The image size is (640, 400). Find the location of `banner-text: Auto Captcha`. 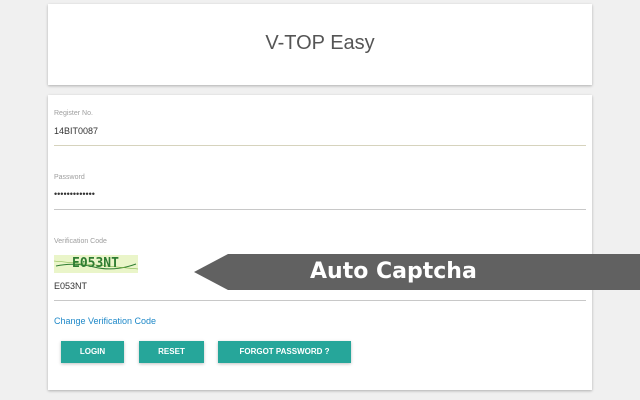

banner-text: Auto Captcha is located at coordinates (393, 271).